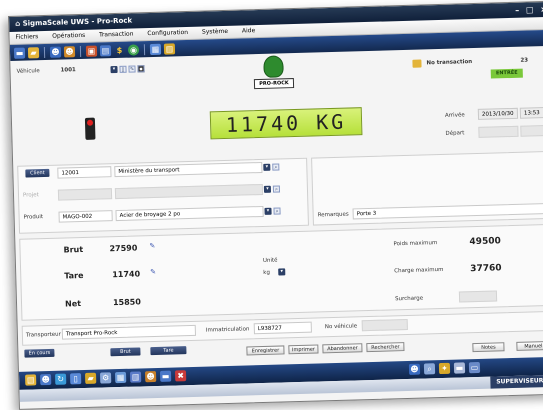 This screenshot has height=410, width=543. What do you see at coordinates (33, 217) in the screenshot?
I see `product-label: Produit` at bounding box center [33, 217].